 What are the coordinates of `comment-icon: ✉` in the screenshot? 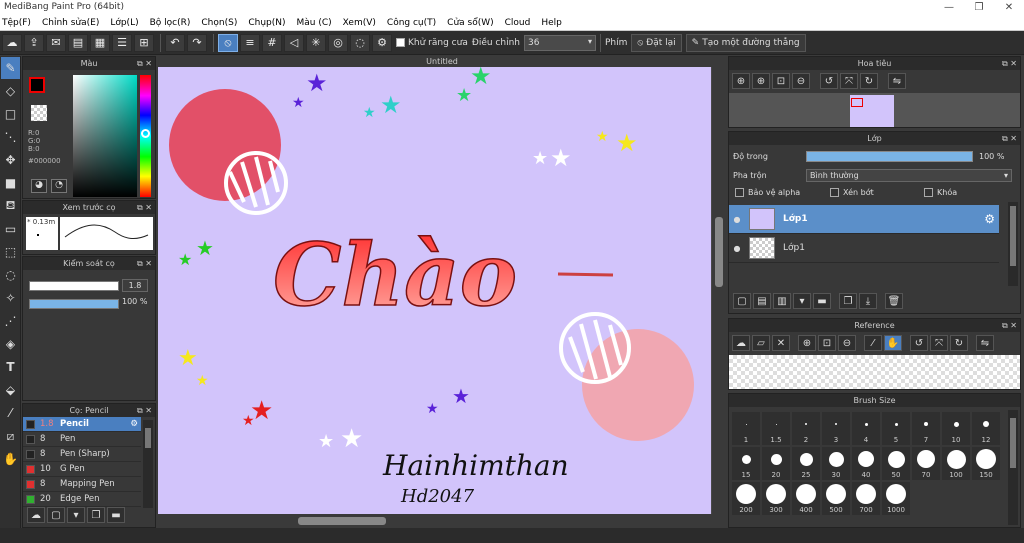 It's located at (56, 42).